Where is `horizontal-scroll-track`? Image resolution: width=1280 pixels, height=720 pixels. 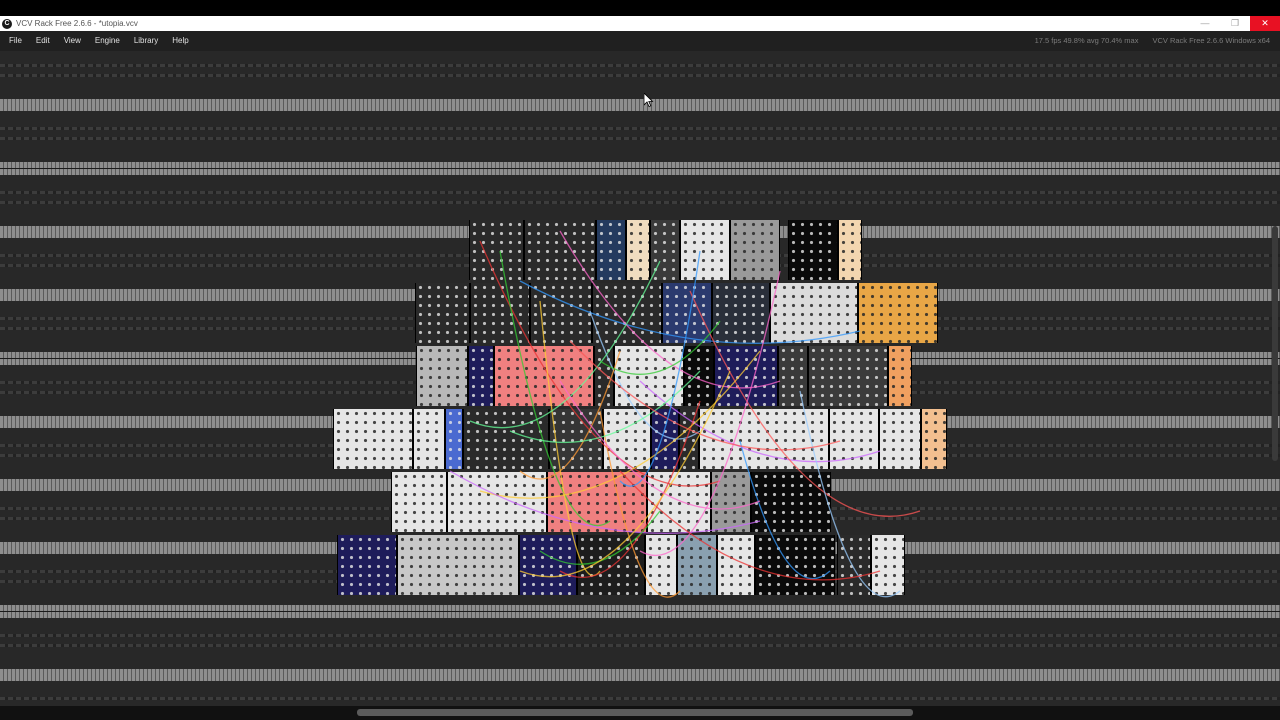
horizontal-scroll-track is located at coordinates (640, 713).